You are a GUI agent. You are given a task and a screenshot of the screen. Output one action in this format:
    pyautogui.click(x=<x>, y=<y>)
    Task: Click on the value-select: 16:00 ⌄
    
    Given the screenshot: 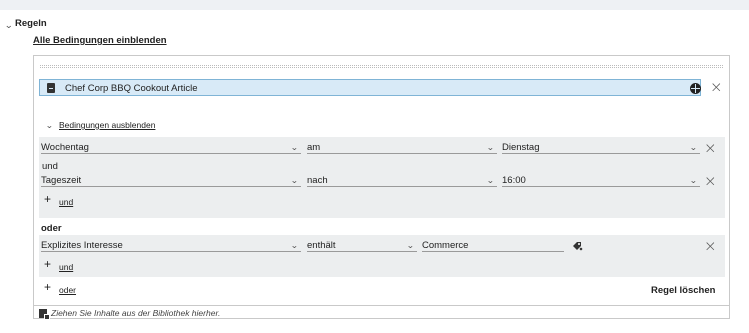 What is the action you would take?
    pyautogui.click(x=601, y=180)
    